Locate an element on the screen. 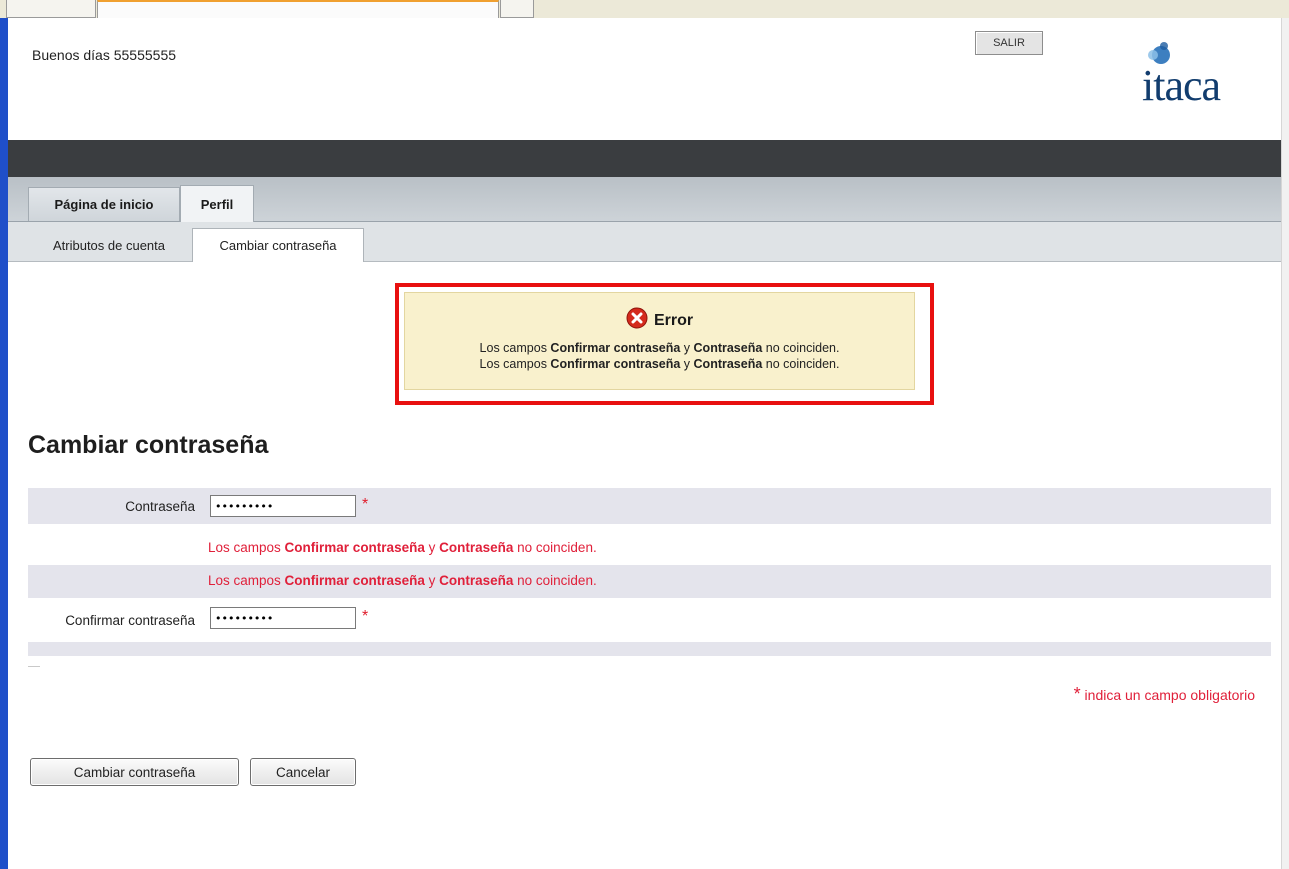  error-x-icon is located at coordinates (637, 320).